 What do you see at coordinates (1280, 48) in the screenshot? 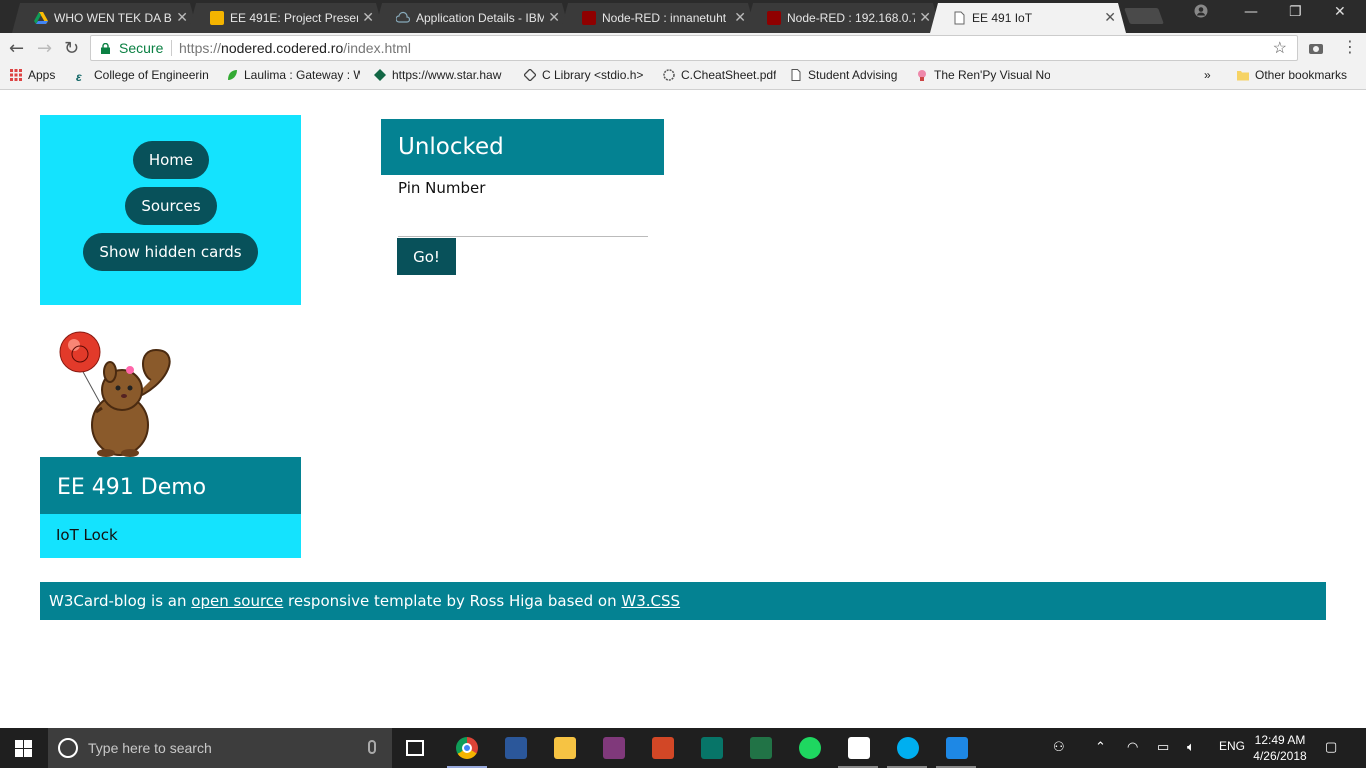
I see `bookmark-star-icon: ☆` at bounding box center [1280, 48].